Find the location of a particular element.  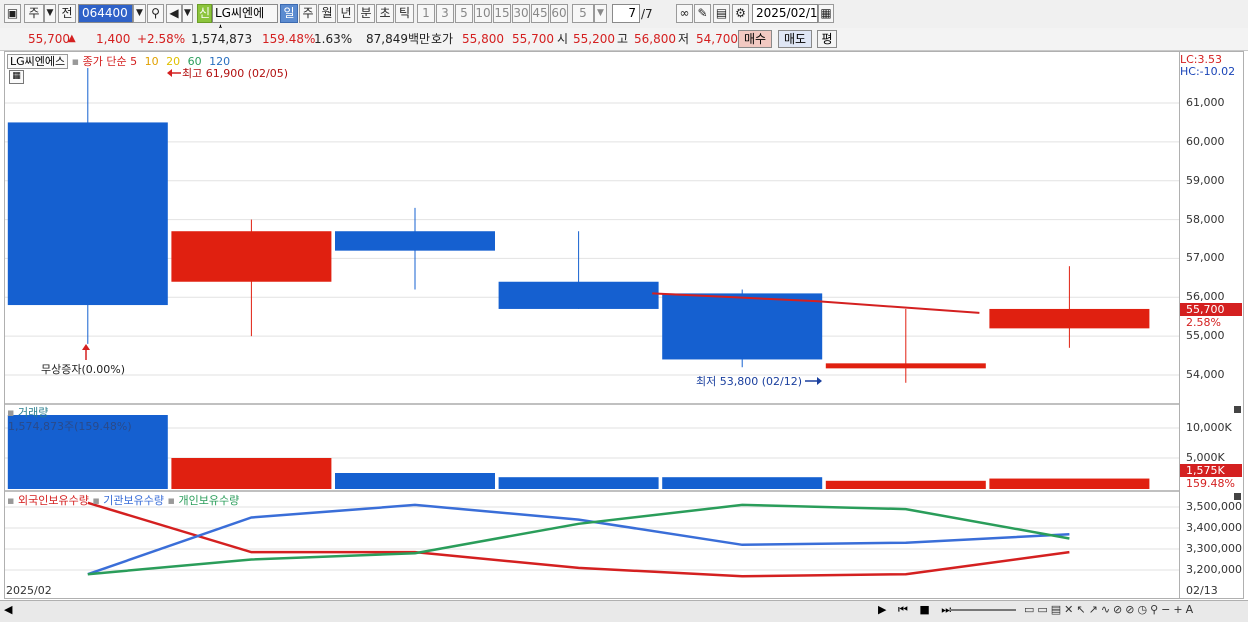

price-legend: LG씨엔에스 ▪ 종가 단순 5 10 20 60 120 is located at coordinates (118, 61).